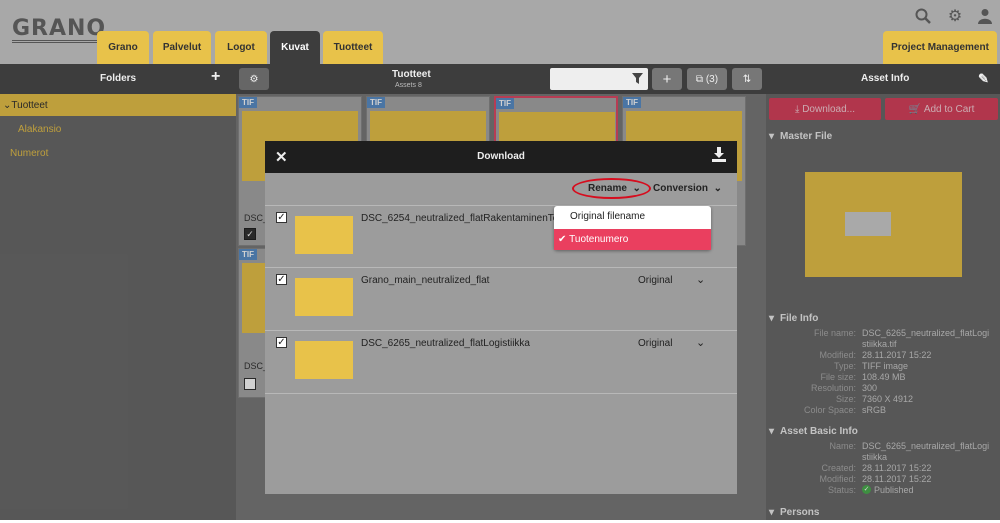 The image size is (1000, 523). Describe the element at coordinates (599, 79) in the screenshot. I see `filter-input` at that location.